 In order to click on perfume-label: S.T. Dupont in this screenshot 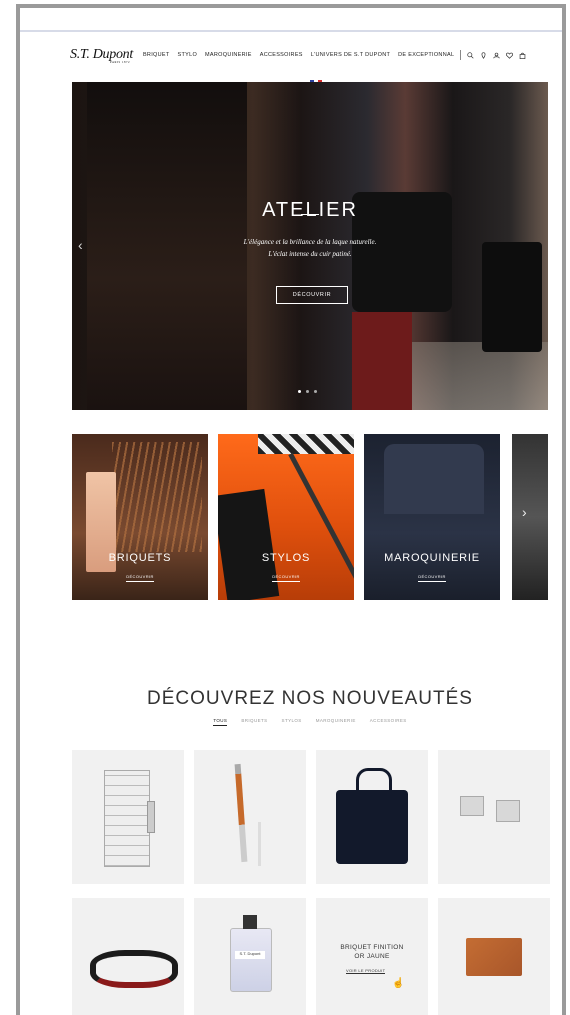, I will do `click(250, 955)`.